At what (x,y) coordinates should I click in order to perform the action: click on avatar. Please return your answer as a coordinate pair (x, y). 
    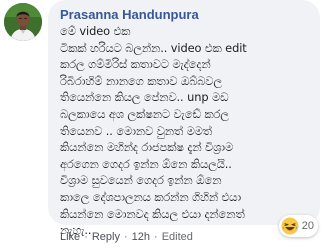
    Looking at the image, I should click on (23, 22).